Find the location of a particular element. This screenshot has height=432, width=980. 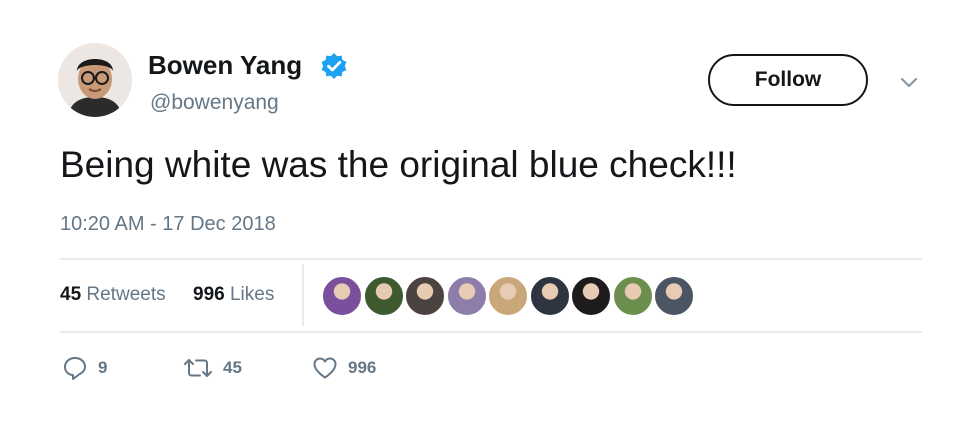

reply-count: 9 is located at coordinates (103, 367).